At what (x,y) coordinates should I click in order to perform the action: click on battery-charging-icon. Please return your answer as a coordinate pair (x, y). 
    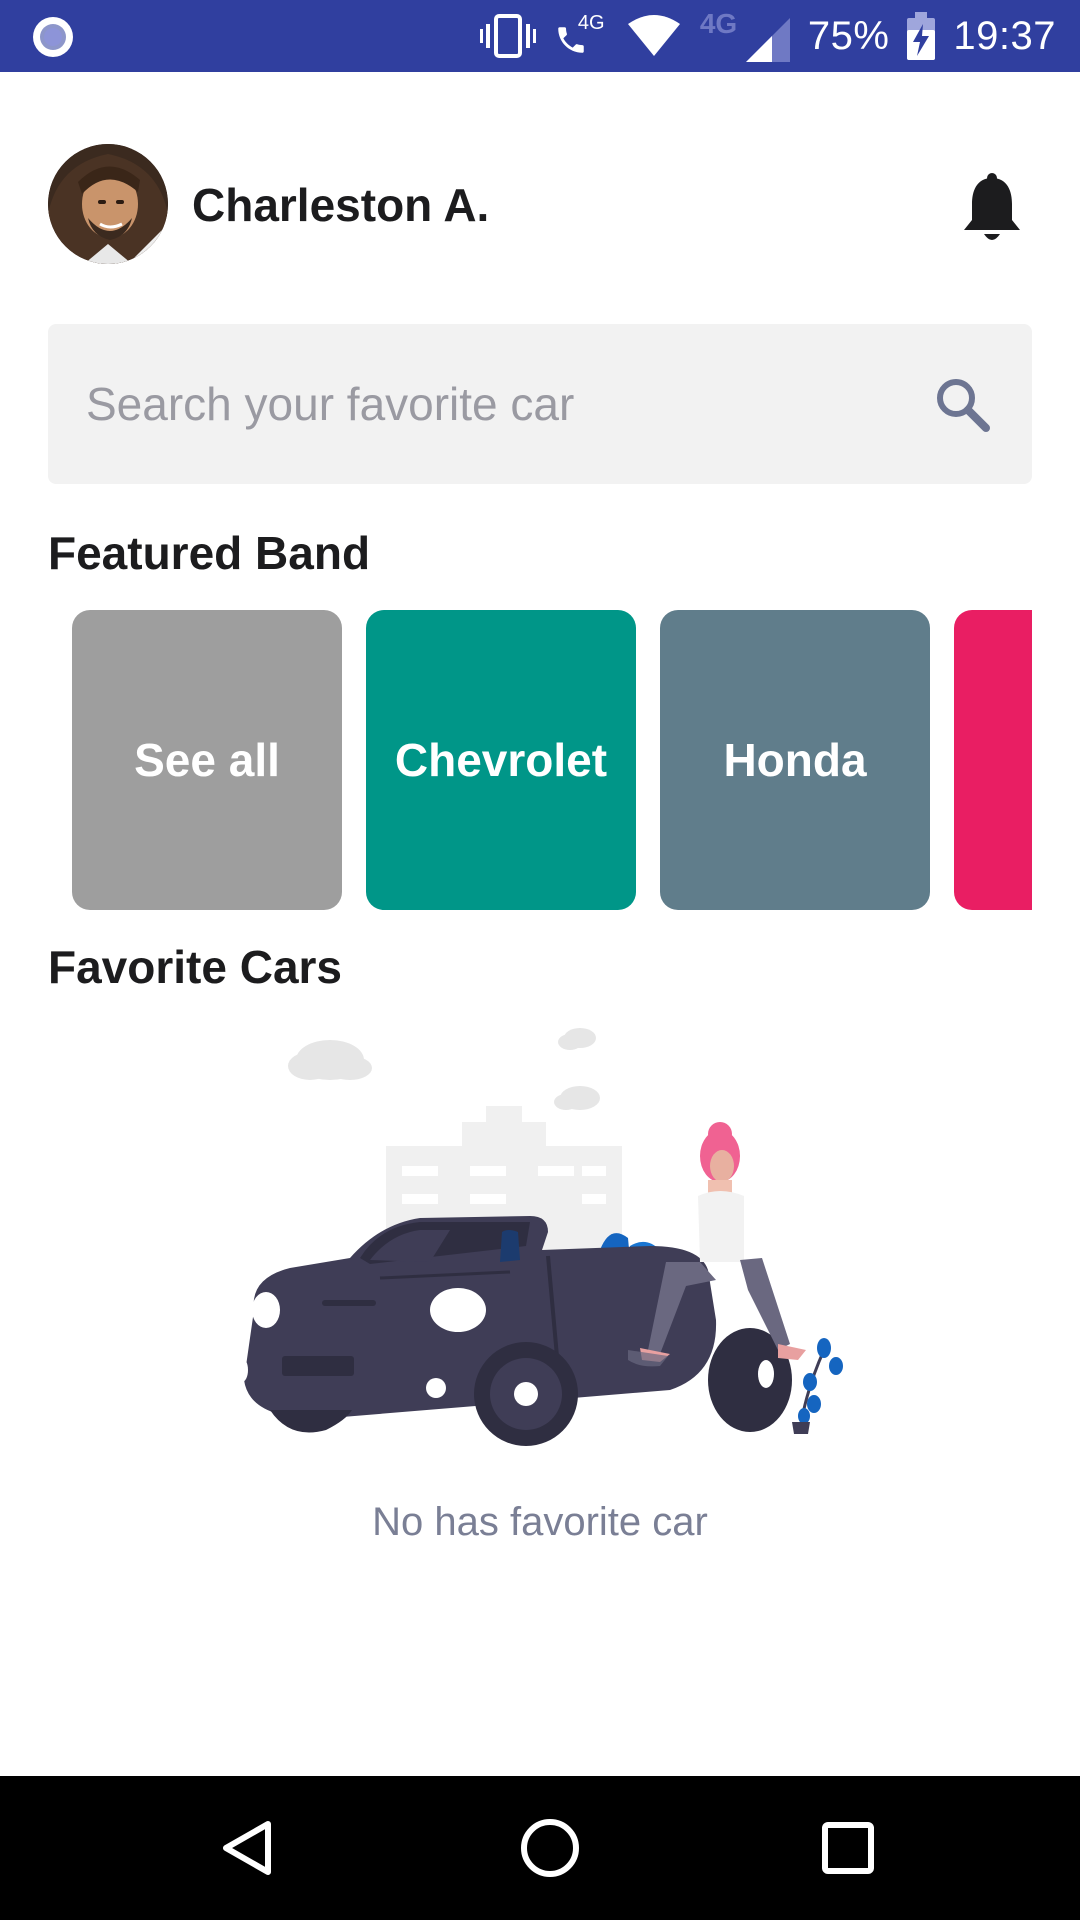
    Looking at the image, I should click on (921, 36).